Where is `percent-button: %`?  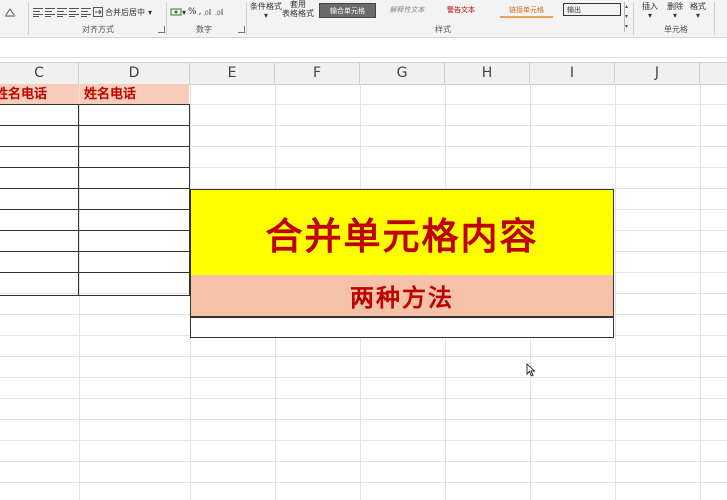 percent-button: % is located at coordinates (192, 12).